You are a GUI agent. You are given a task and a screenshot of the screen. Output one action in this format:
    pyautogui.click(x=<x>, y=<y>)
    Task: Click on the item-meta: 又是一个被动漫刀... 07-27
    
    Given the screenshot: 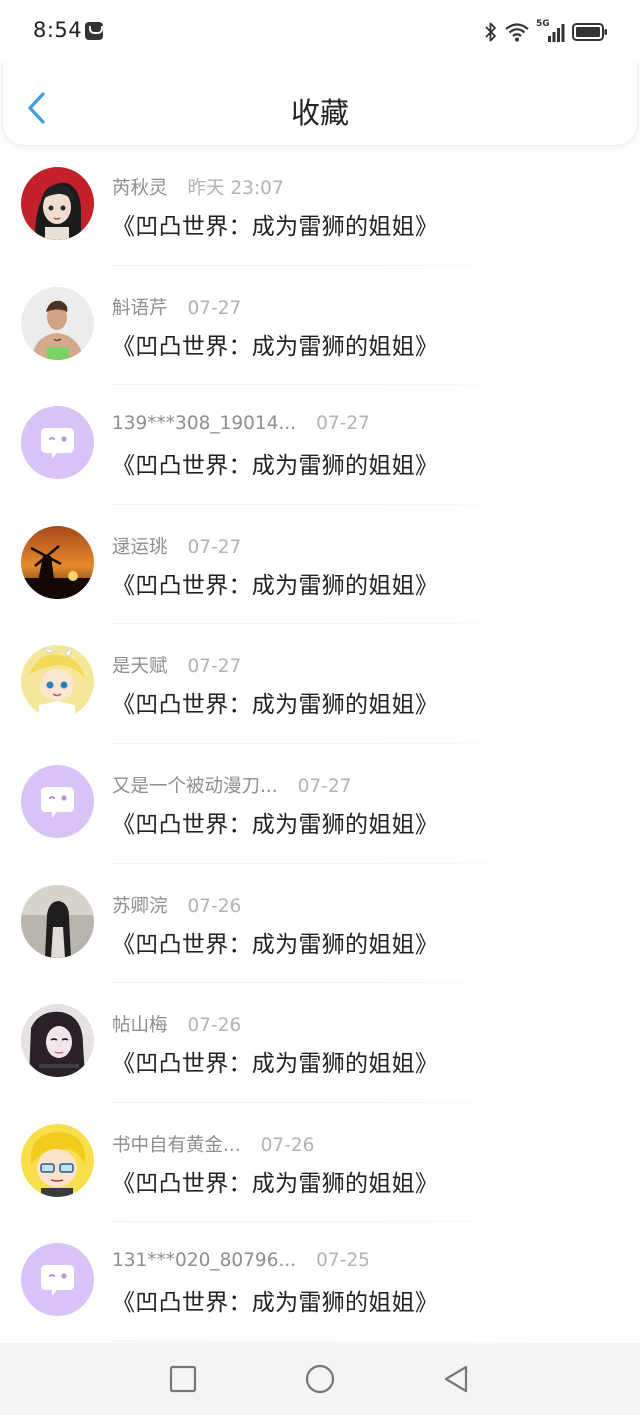 What is the action you would take?
    pyautogui.click(x=231, y=785)
    